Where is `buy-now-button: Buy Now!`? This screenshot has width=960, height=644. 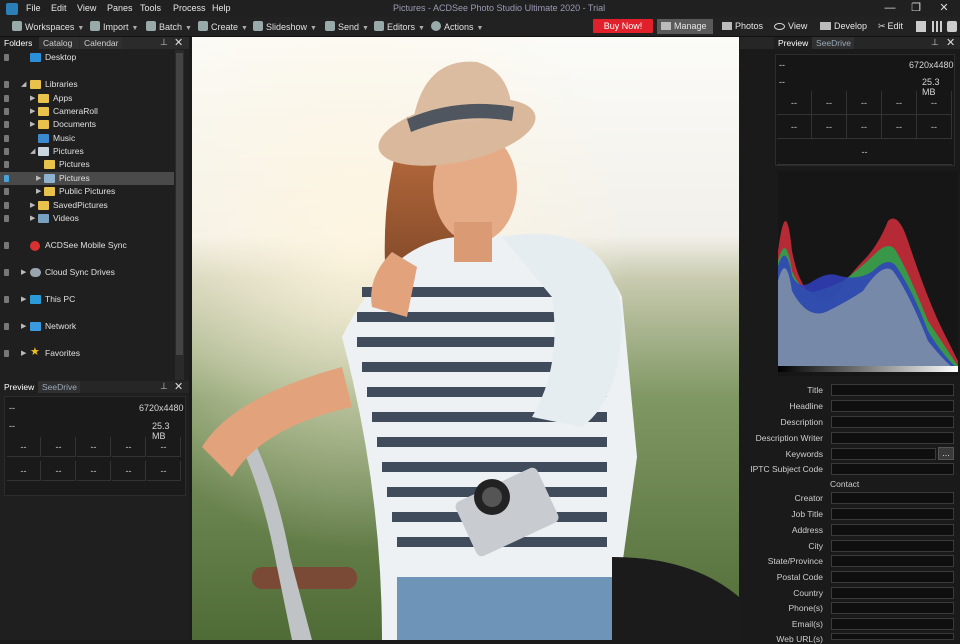
buy-now-button: Buy Now! is located at coordinates (623, 26).